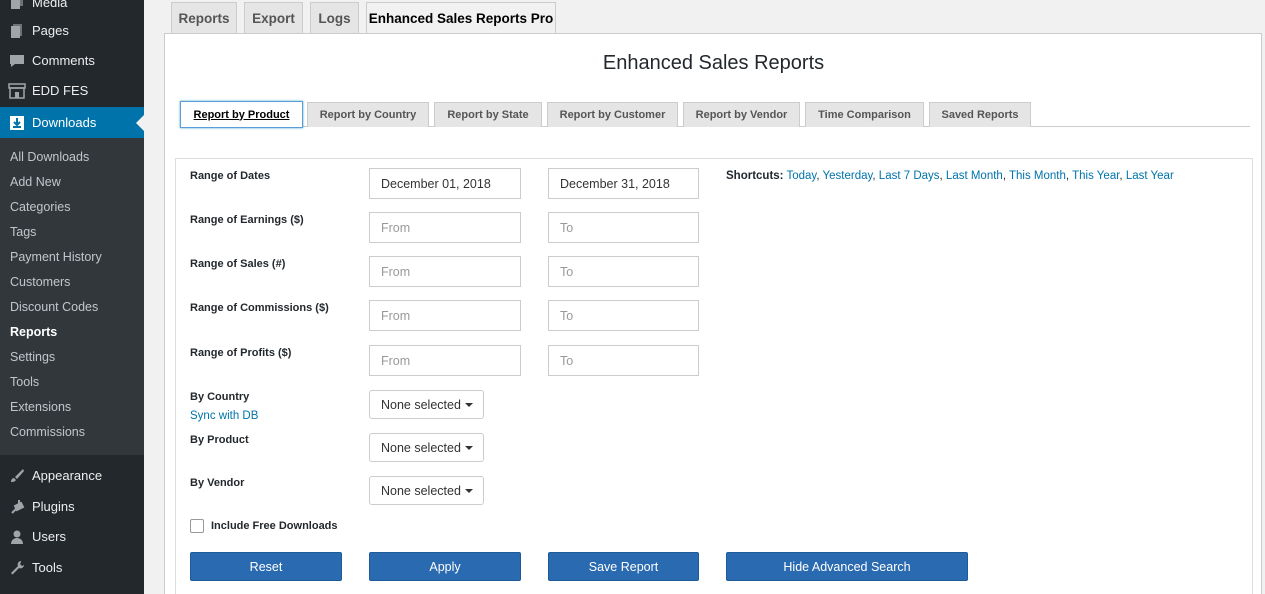 This screenshot has width=1265, height=594. What do you see at coordinates (17, 61) in the screenshot?
I see `comments-icon` at bounding box center [17, 61].